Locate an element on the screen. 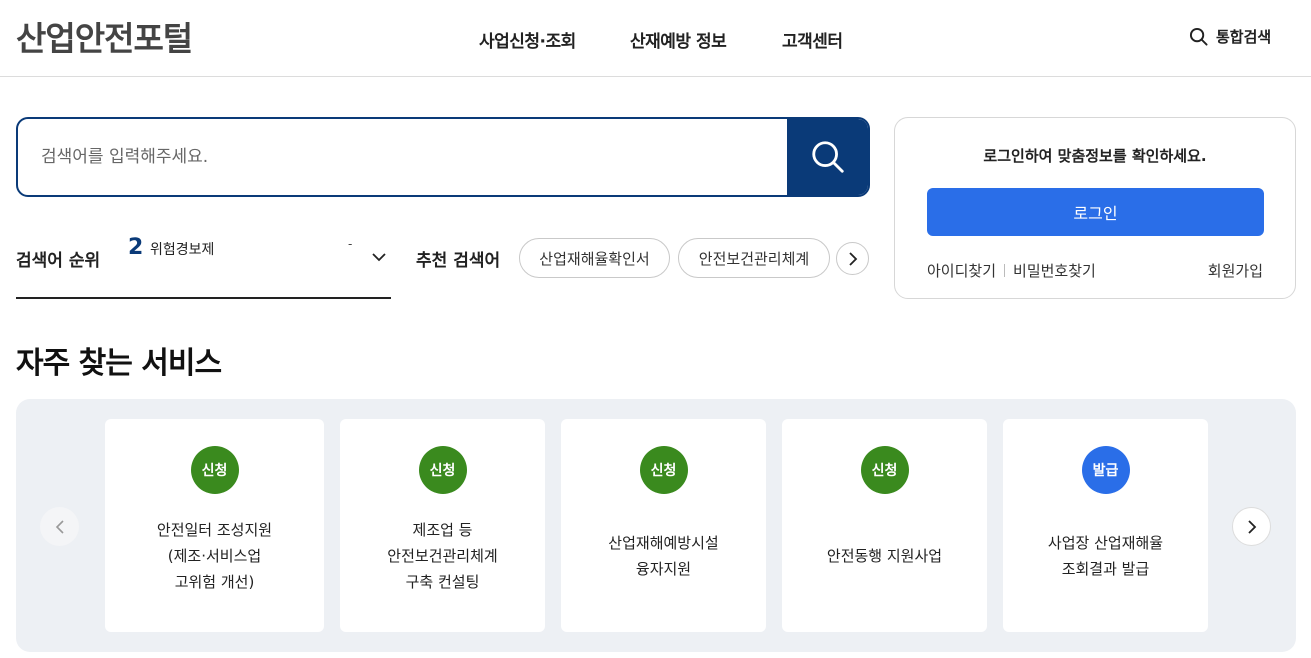 This screenshot has height=658, width=1311. ranking-keyword: 위험경보제 is located at coordinates (182, 249).